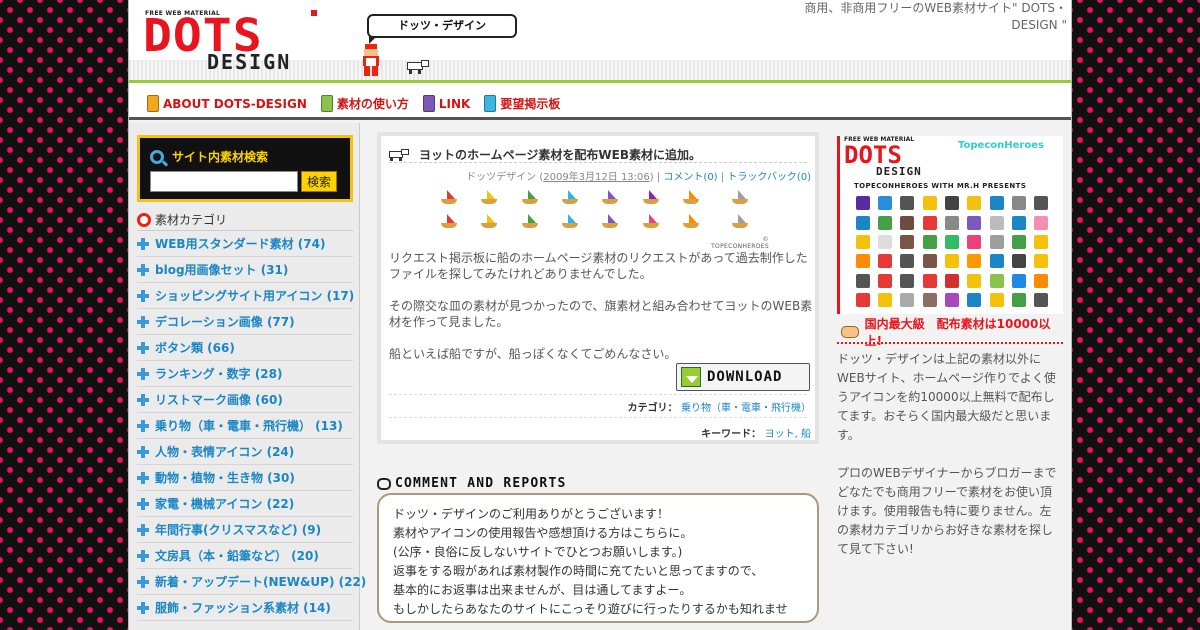 This screenshot has width=1200, height=630. Describe the element at coordinates (245, 530) in the screenshot. I see `category-item: 年間行事(クリスマスなど) (9)` at that location.